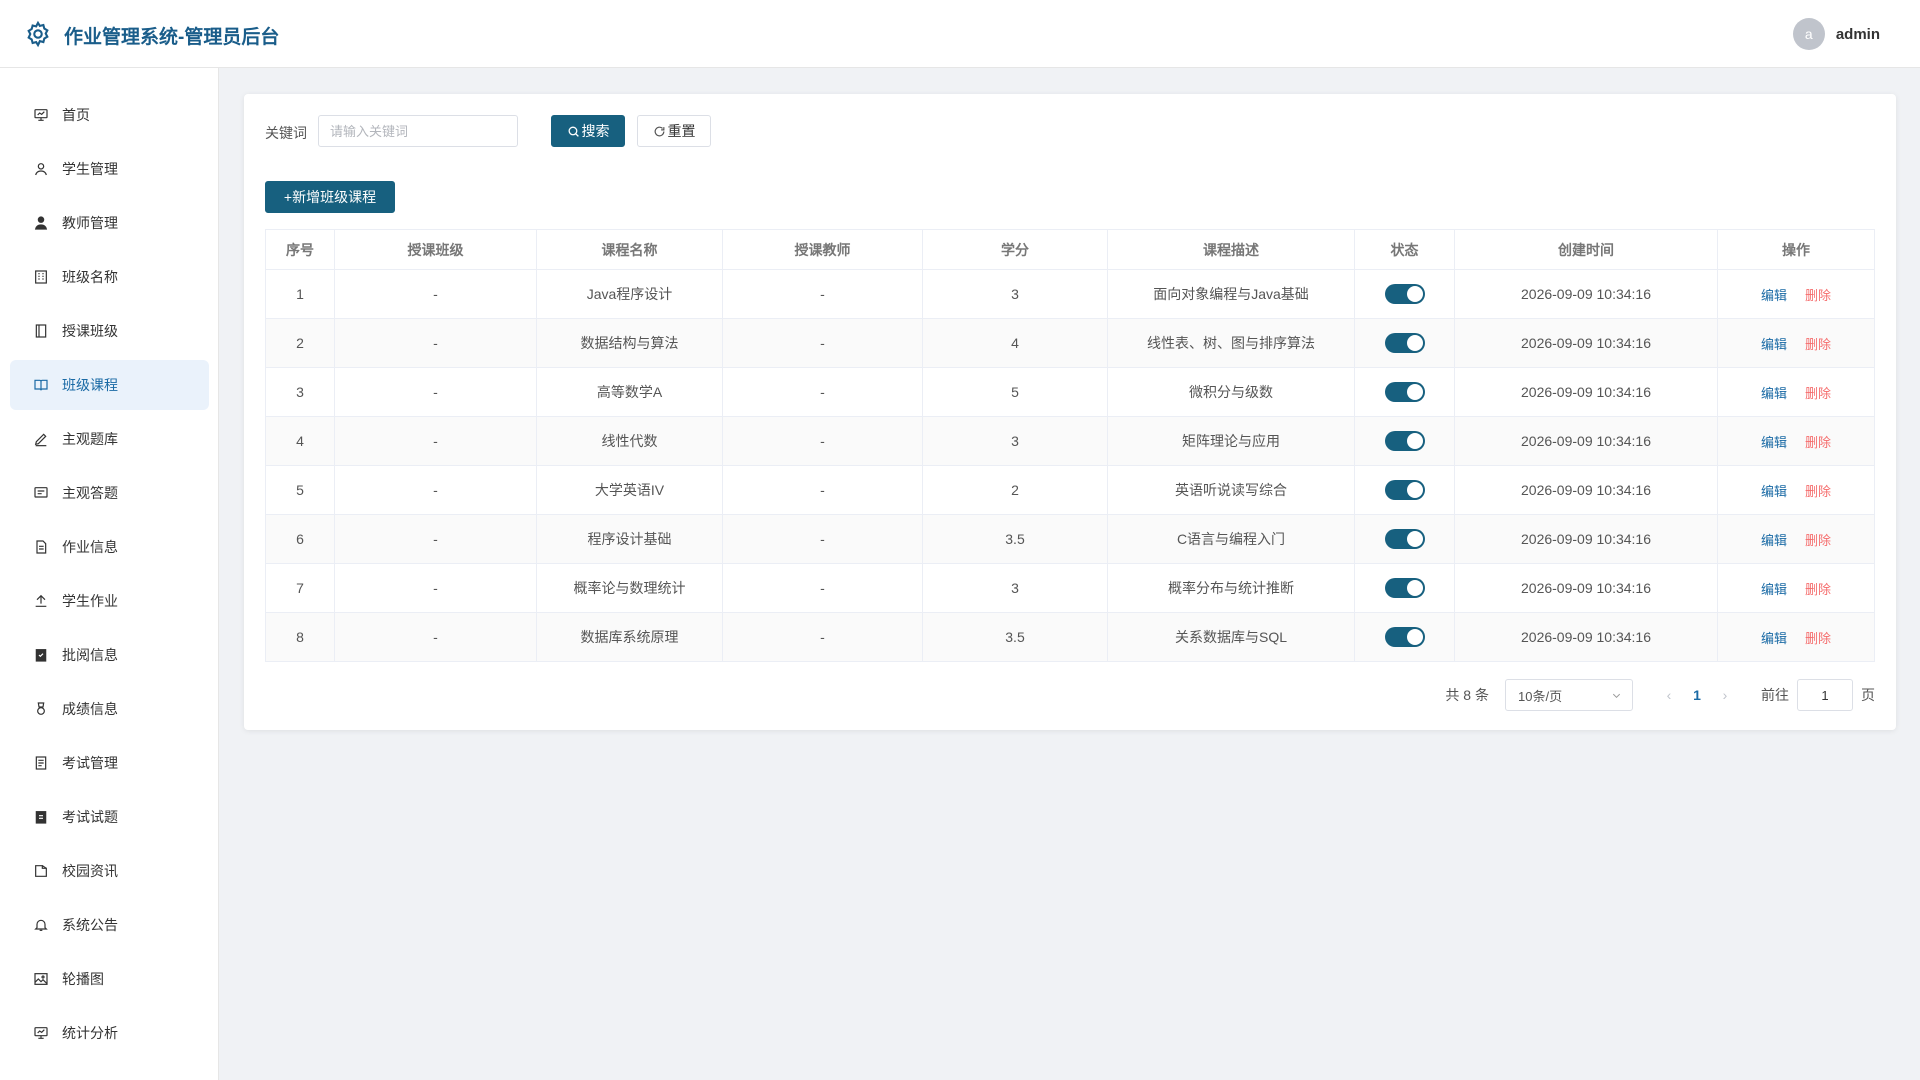 The image size is (1920, 1080). Describe the element at coordinates (1231, 490) in the screenshot. I see `cell-desc: 英语听说读写综合` at that location.